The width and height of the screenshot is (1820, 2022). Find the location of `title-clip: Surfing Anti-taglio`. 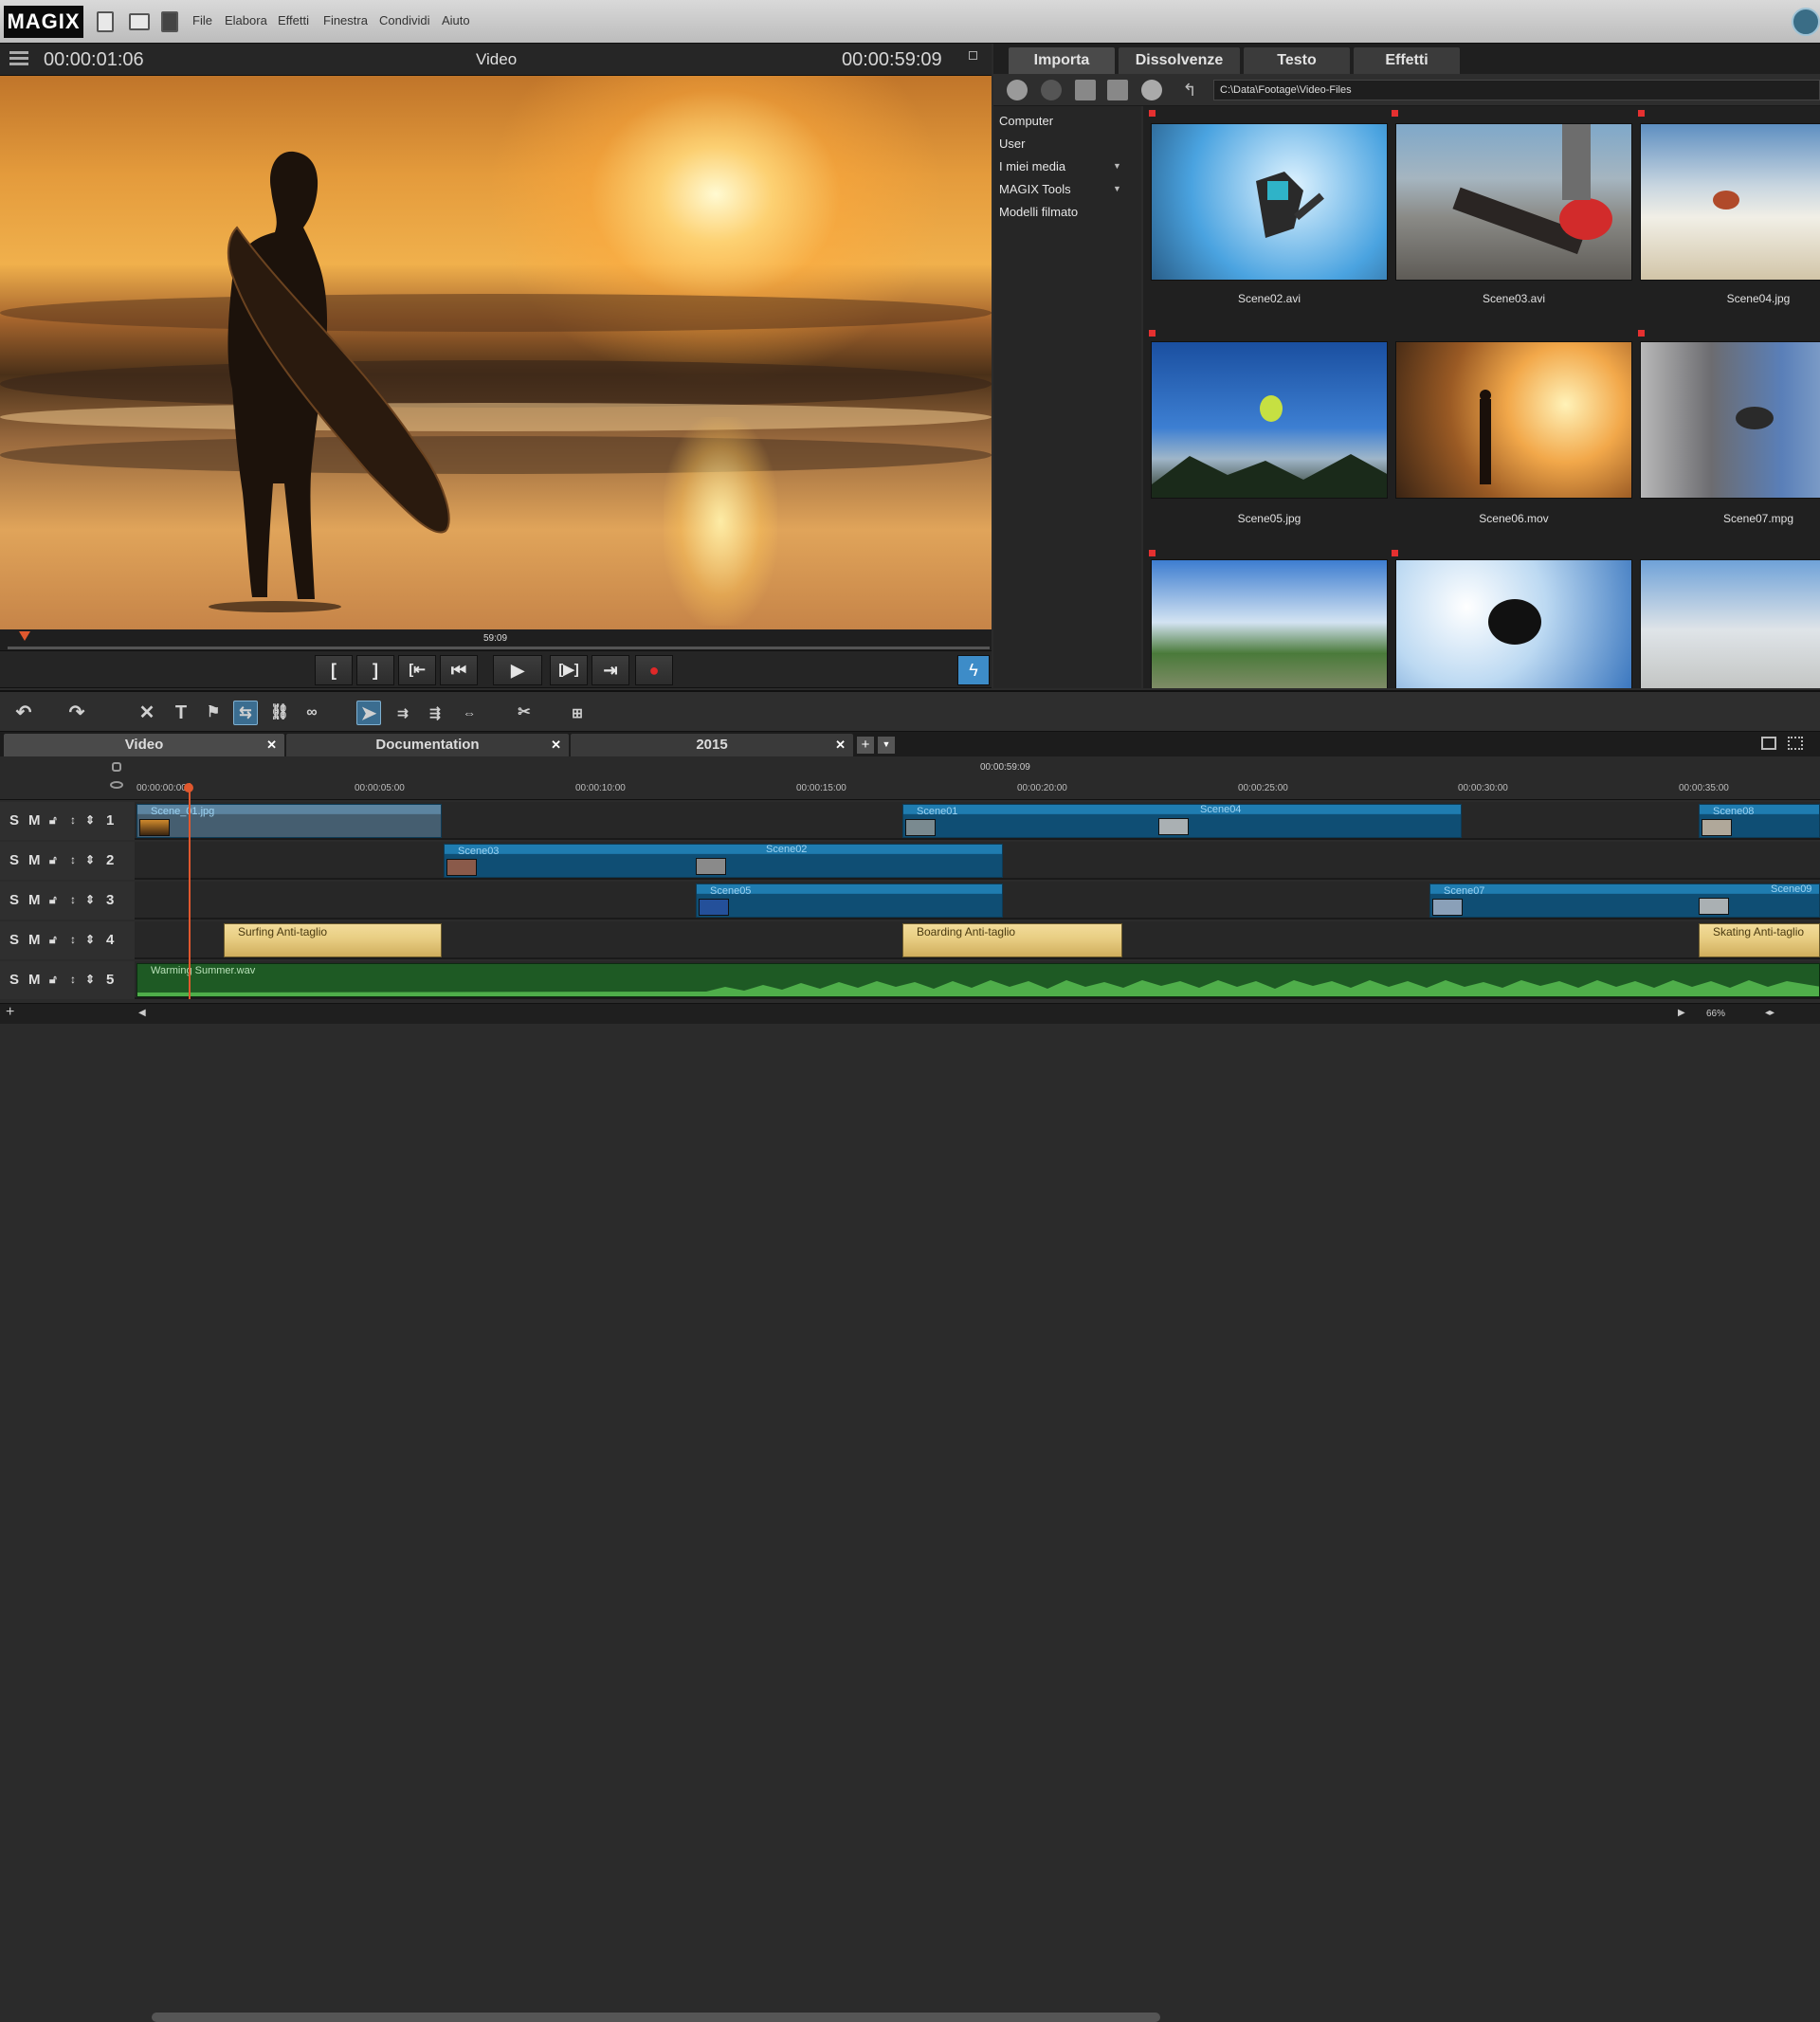

title-clip: Surfing Anti-taglio is located at coordinates (333, 940).